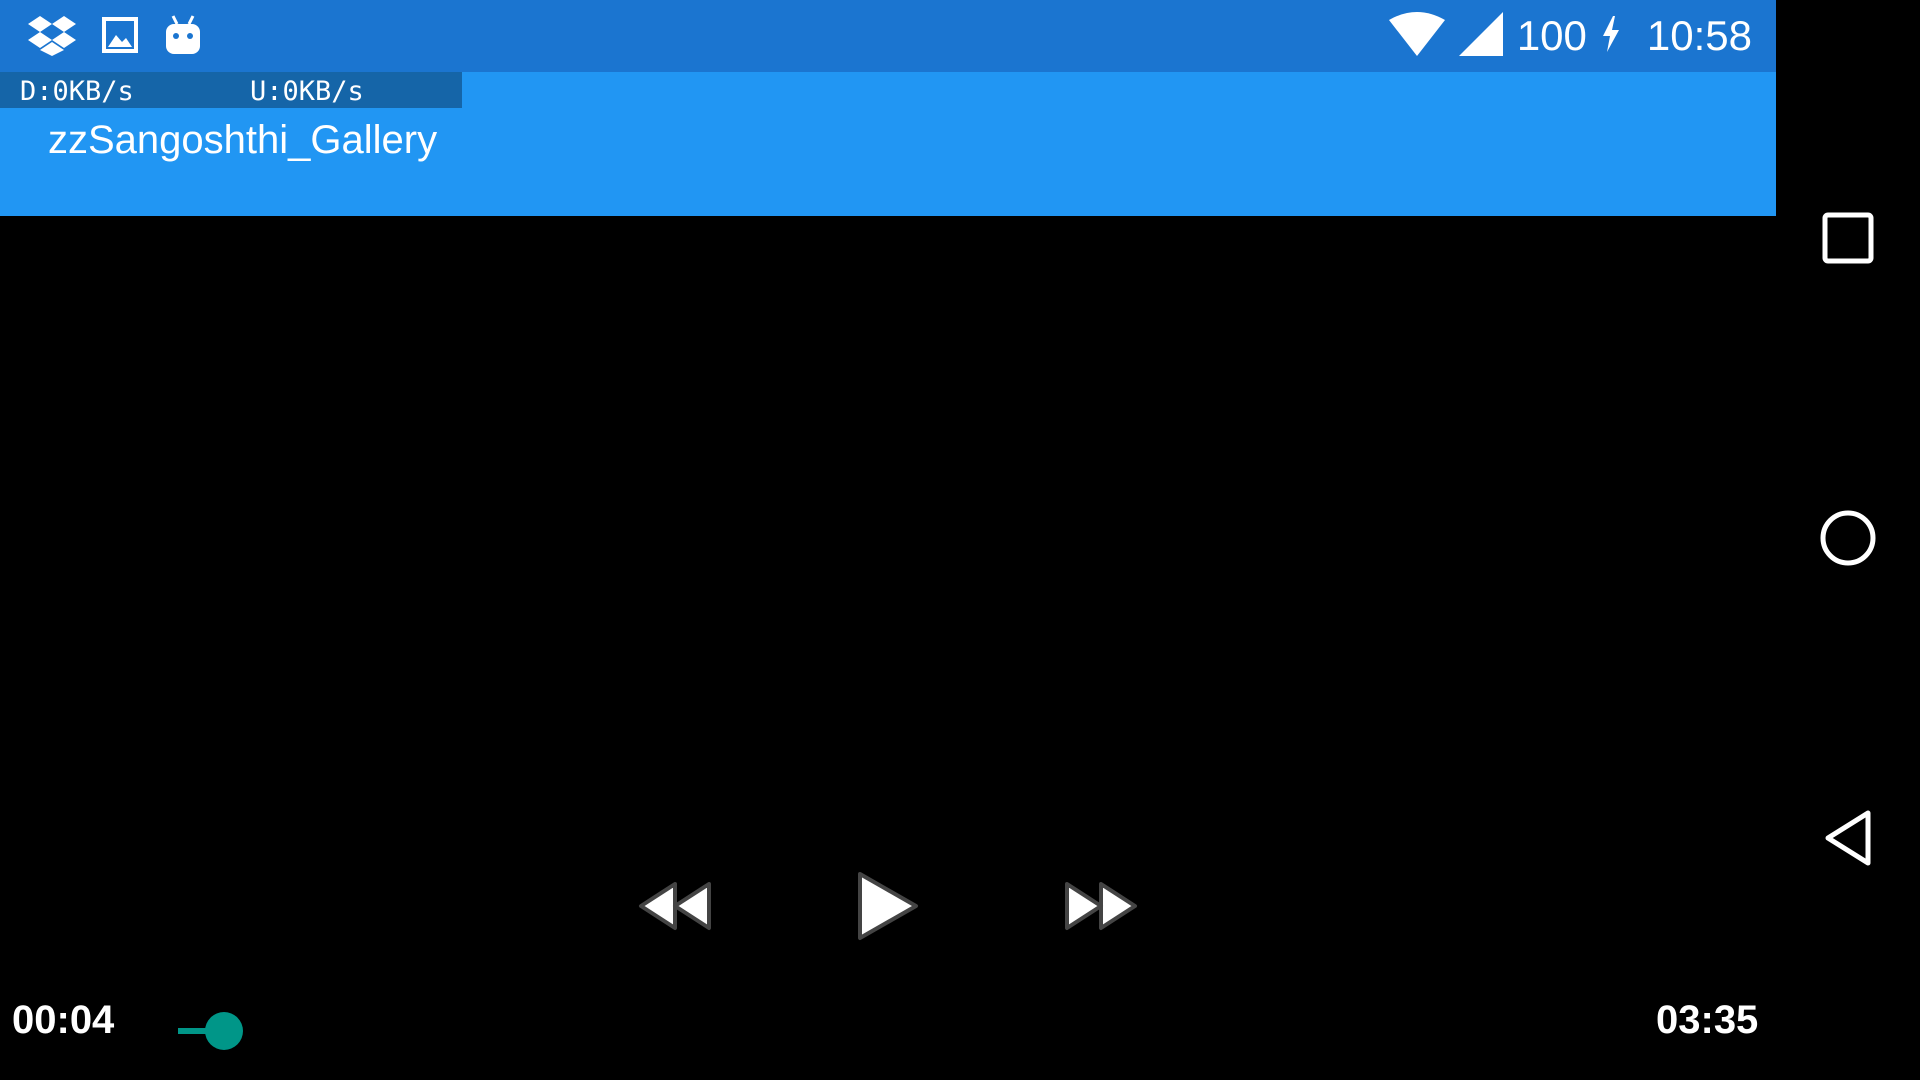 This screenshot has width=1920, height=1080. Describe the element at coordinates (183, 35) in the screenshot. I see `android-debug-icon` at that location.